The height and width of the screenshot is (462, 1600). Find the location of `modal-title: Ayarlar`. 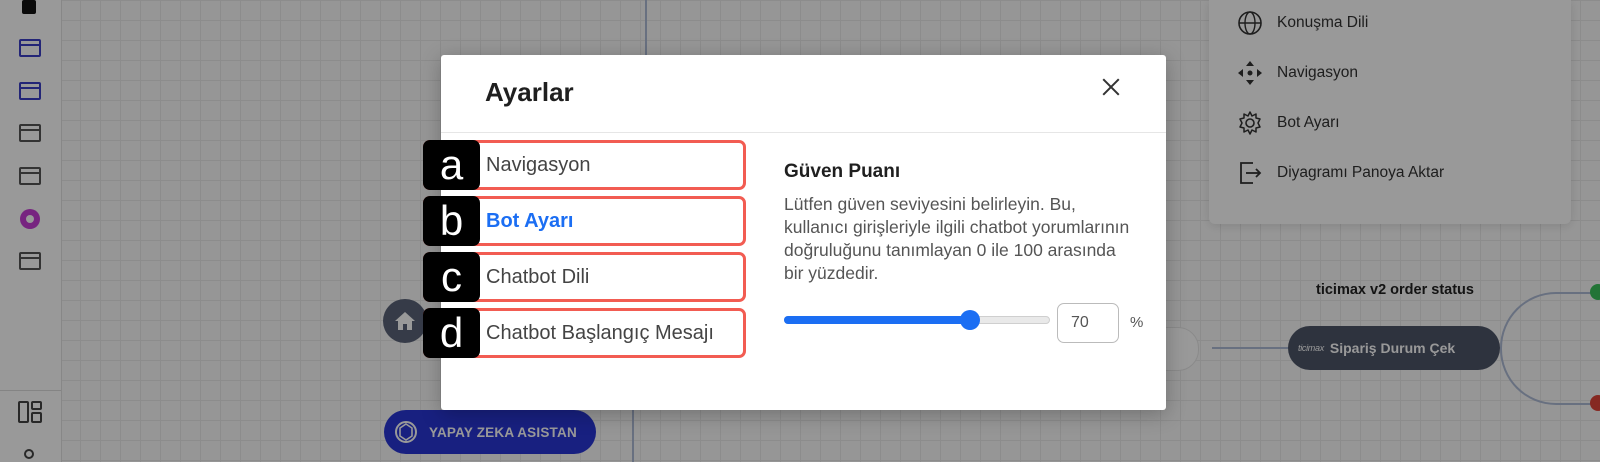

modal-title: Ayarlar is located at coordinates (529, 92).